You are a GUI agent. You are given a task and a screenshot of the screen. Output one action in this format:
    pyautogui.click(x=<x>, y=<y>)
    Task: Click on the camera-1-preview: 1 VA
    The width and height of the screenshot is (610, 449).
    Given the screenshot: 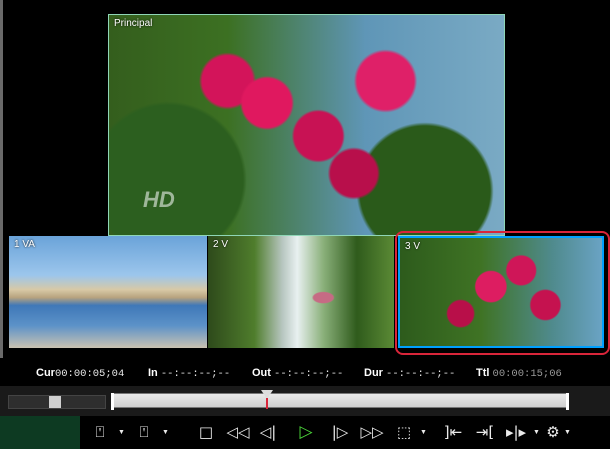 What is the action you would take?
    pyautogui.click(x=108, y=292)
    